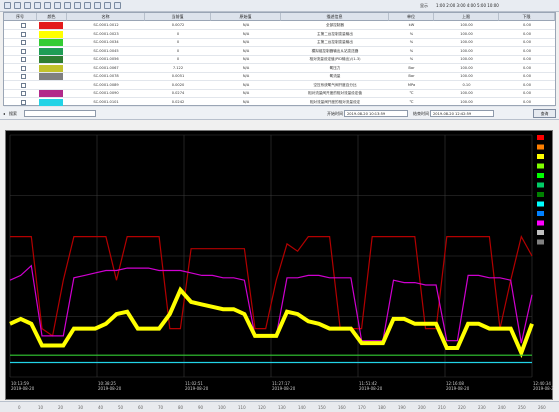 The height and width of the screenshot is (412, 559). I want to click on cell-name: SC.0001.0101, so click(106, 101).